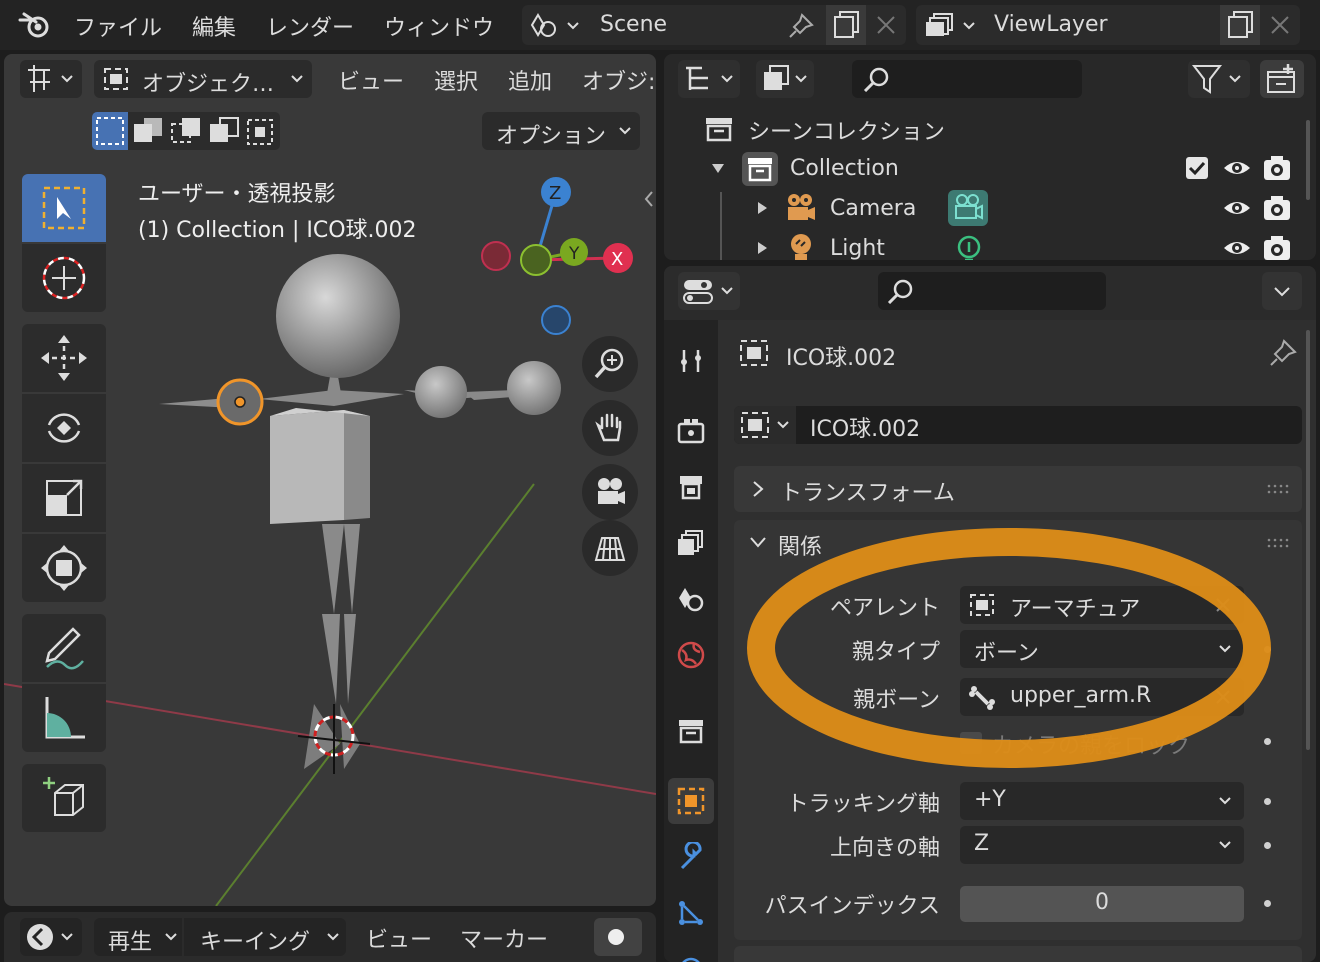 The image size is (1320, 962). What do you see at coordinates (64, 208) in the screenshot?
I see `select-box-tool` at bounding box center [64, 208].